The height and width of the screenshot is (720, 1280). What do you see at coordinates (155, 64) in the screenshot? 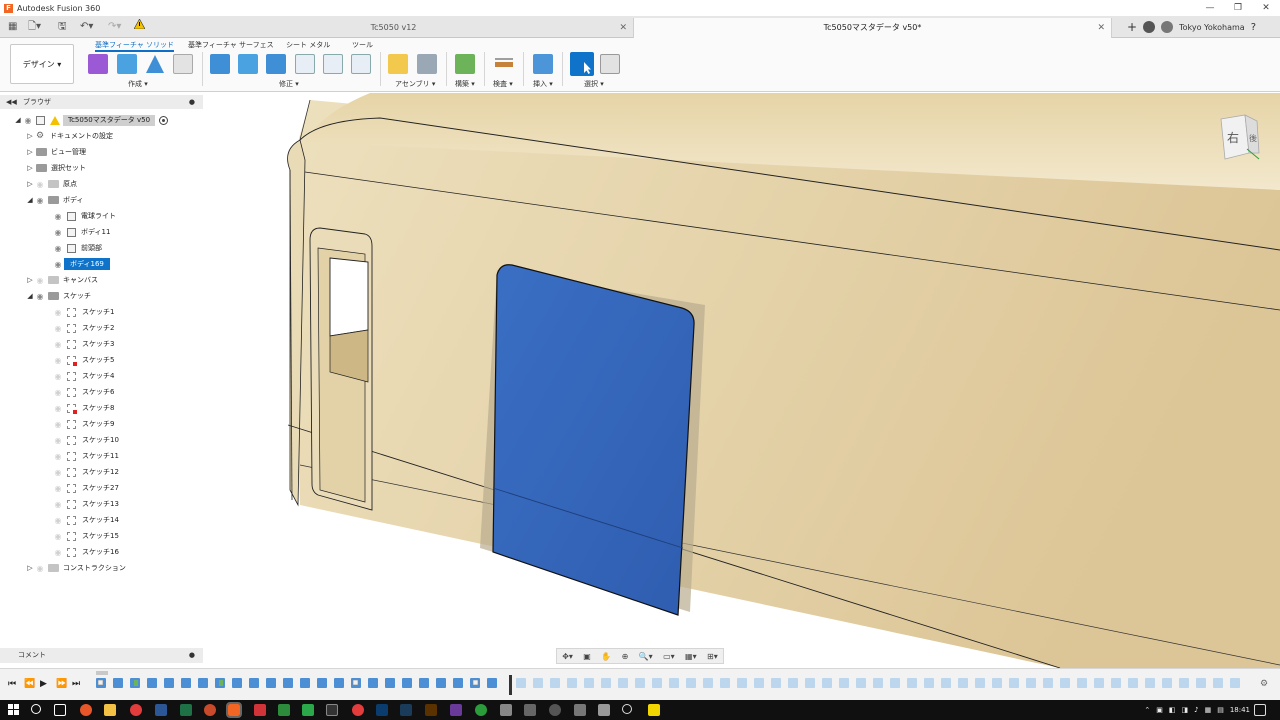
I see `revolve-icon` at bounding box center [155, 64].